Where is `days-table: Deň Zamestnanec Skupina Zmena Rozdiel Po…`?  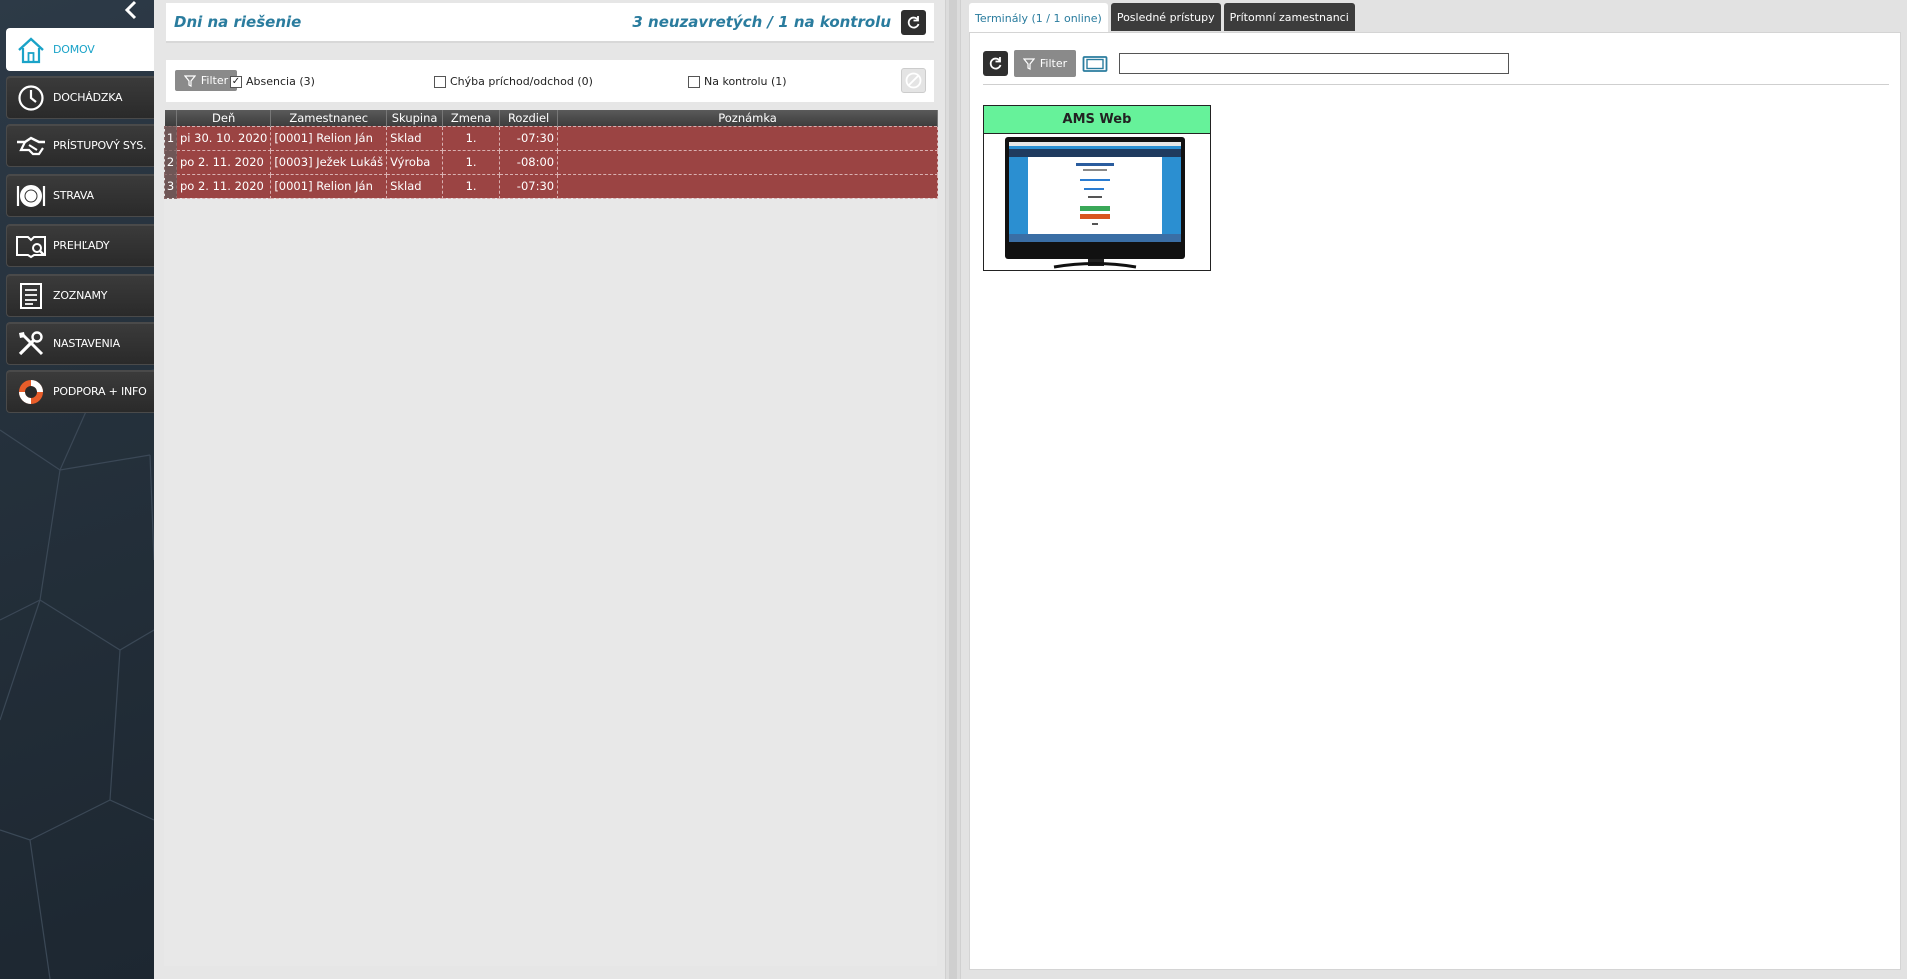
days-table: Deň Zamestnanec Skupina Zmena Rozdiel Po… is located at coordinates (551, 154).